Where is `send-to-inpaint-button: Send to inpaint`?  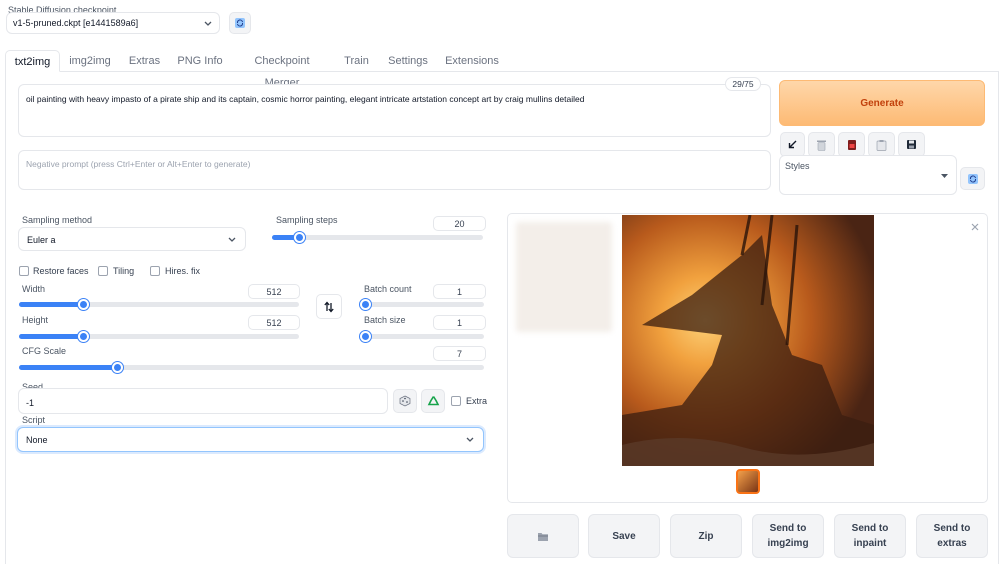
send-to-inpaint-button: Send to inpaint is located at coordinates (870, 536).